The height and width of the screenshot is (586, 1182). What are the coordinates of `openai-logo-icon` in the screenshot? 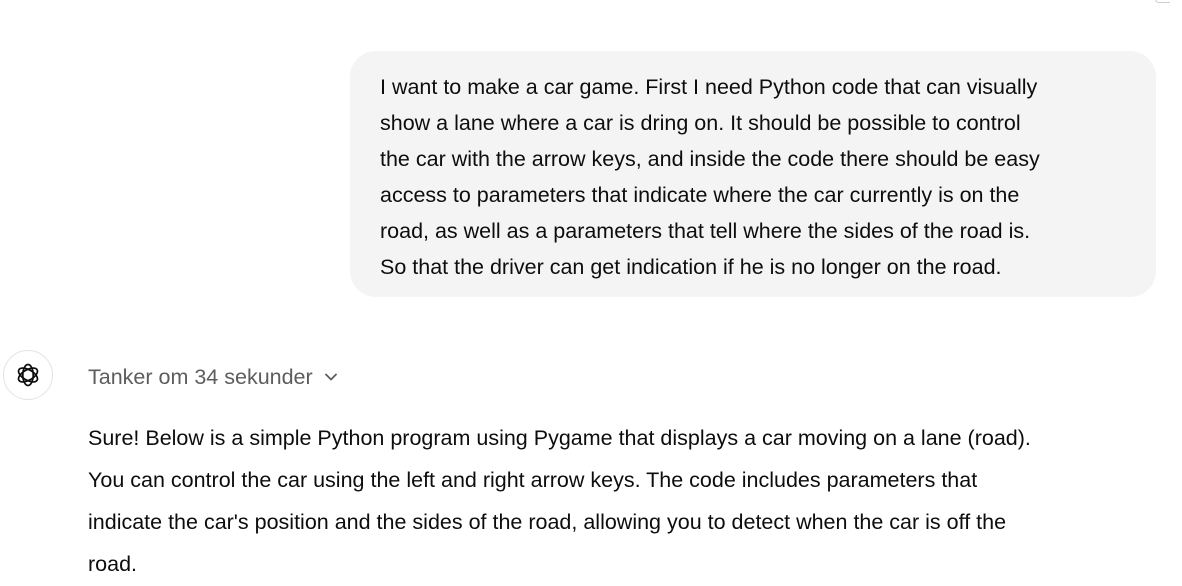 It's located at (28, 375).